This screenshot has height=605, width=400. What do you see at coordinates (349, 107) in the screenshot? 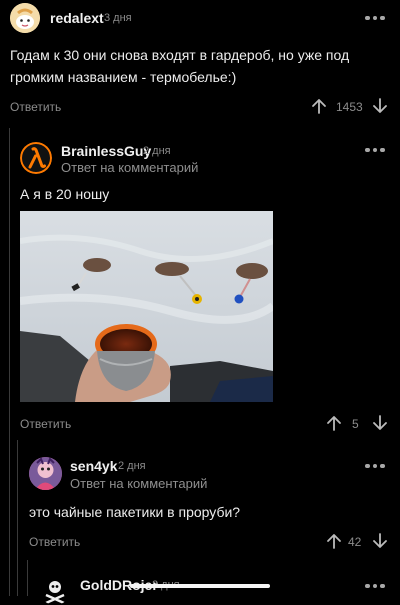
I see `vote-count: 1453` at bounding box center [349, 107].